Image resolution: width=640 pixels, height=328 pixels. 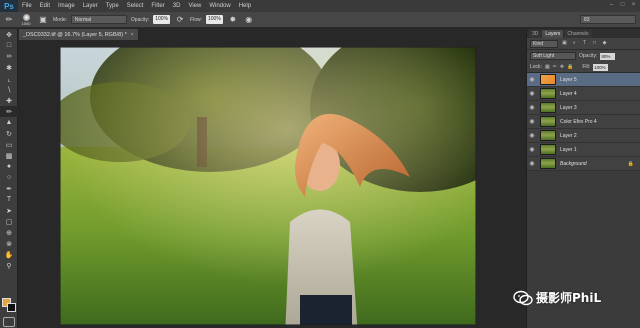 I want to click on flow-label: Flow:, so click(x=196, y=19).